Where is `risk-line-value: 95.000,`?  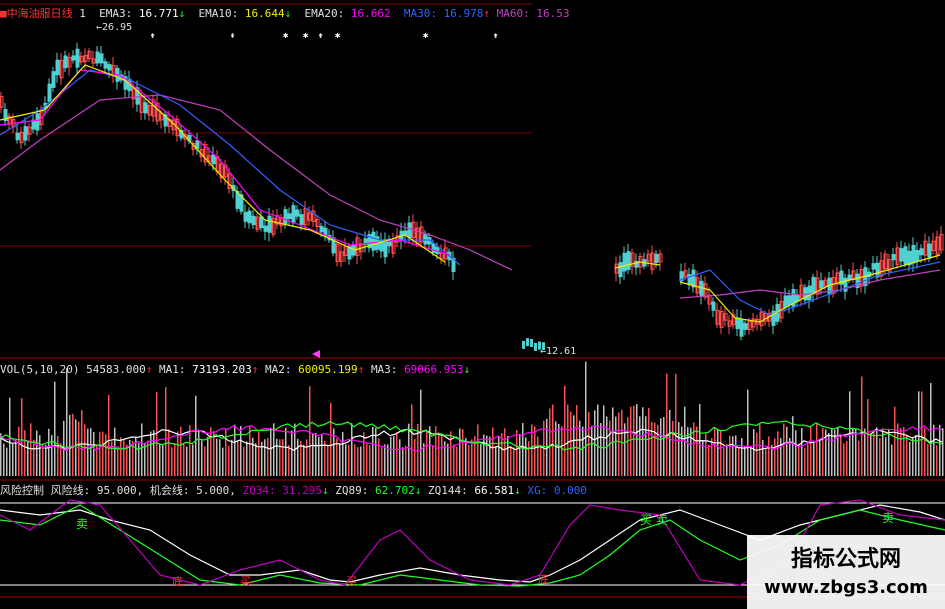
risk-line-value: 95.000, is located at coordinates (120, 490).